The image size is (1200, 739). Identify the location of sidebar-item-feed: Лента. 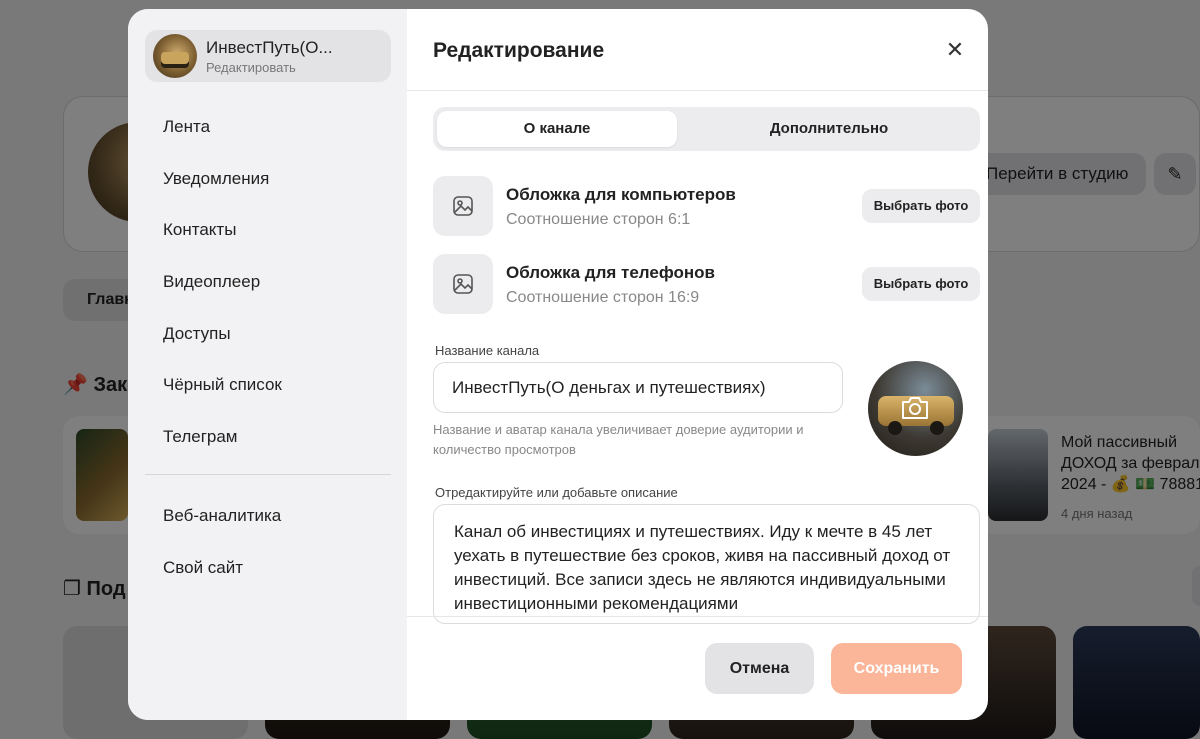
(267, 127).